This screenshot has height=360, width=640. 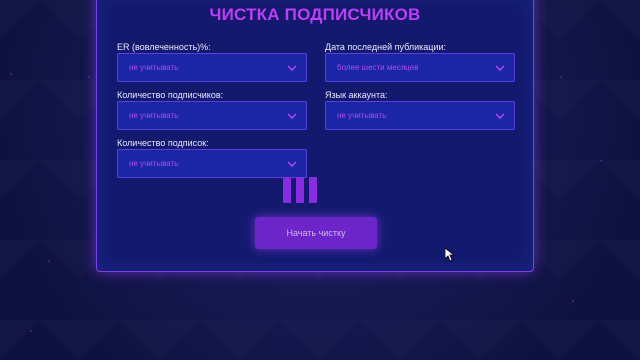 What do you see at coordinates (164, 47) in the screenshot?
I see `er-label: ER (вовлеченность)%:` at bounding box center [164, 47].